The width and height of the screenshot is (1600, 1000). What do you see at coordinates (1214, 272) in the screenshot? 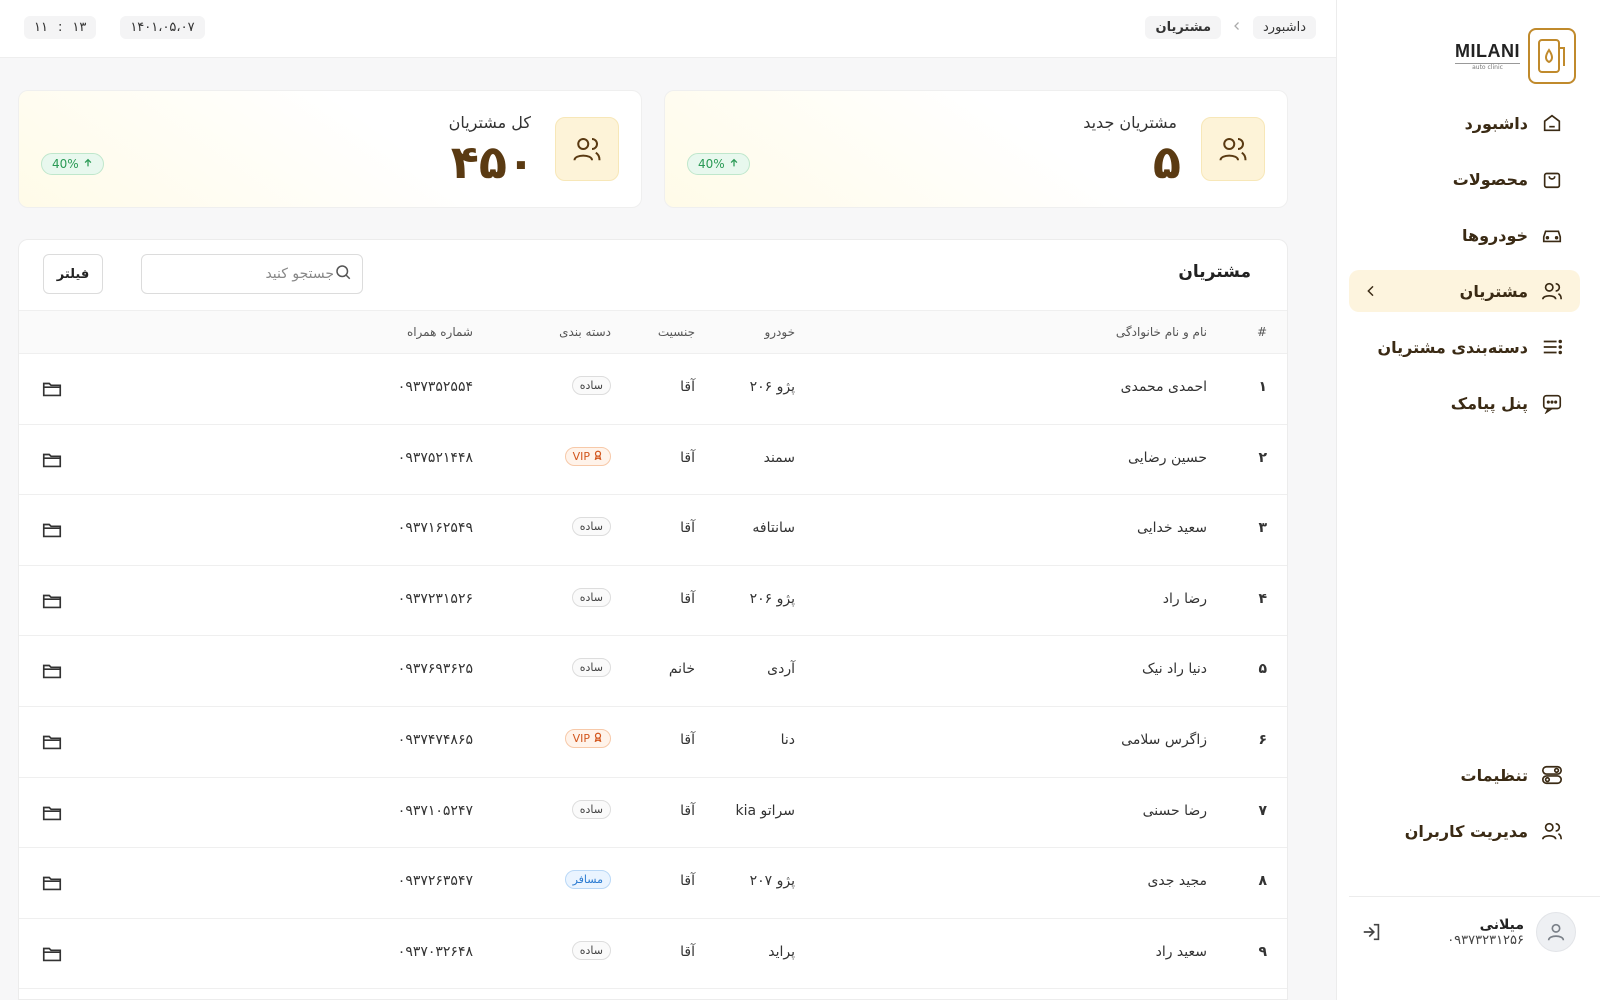
I see `table-title: مشتریان` at bounding box center [1214, 272].